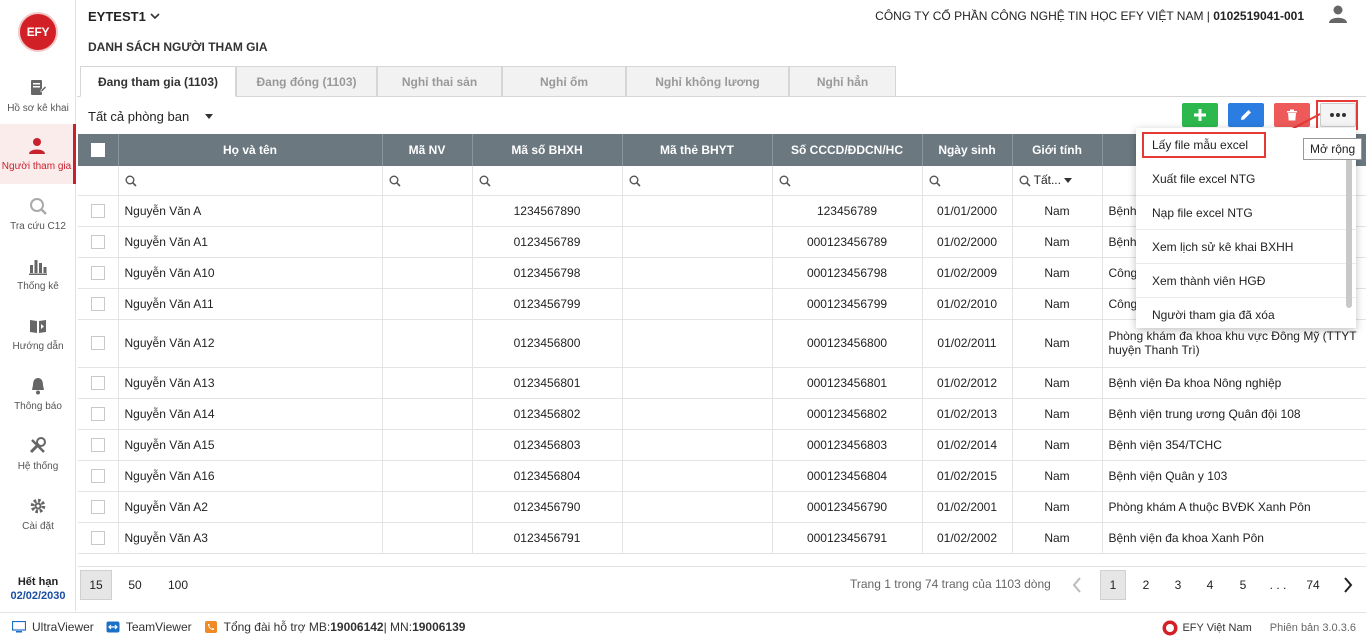 This screenshot has height=641, width=1366. What do you see at coordinates (149, 627) in the screenshot?
I see `teamviewer-link: TeamViewer` at bounding box center [149, 627].